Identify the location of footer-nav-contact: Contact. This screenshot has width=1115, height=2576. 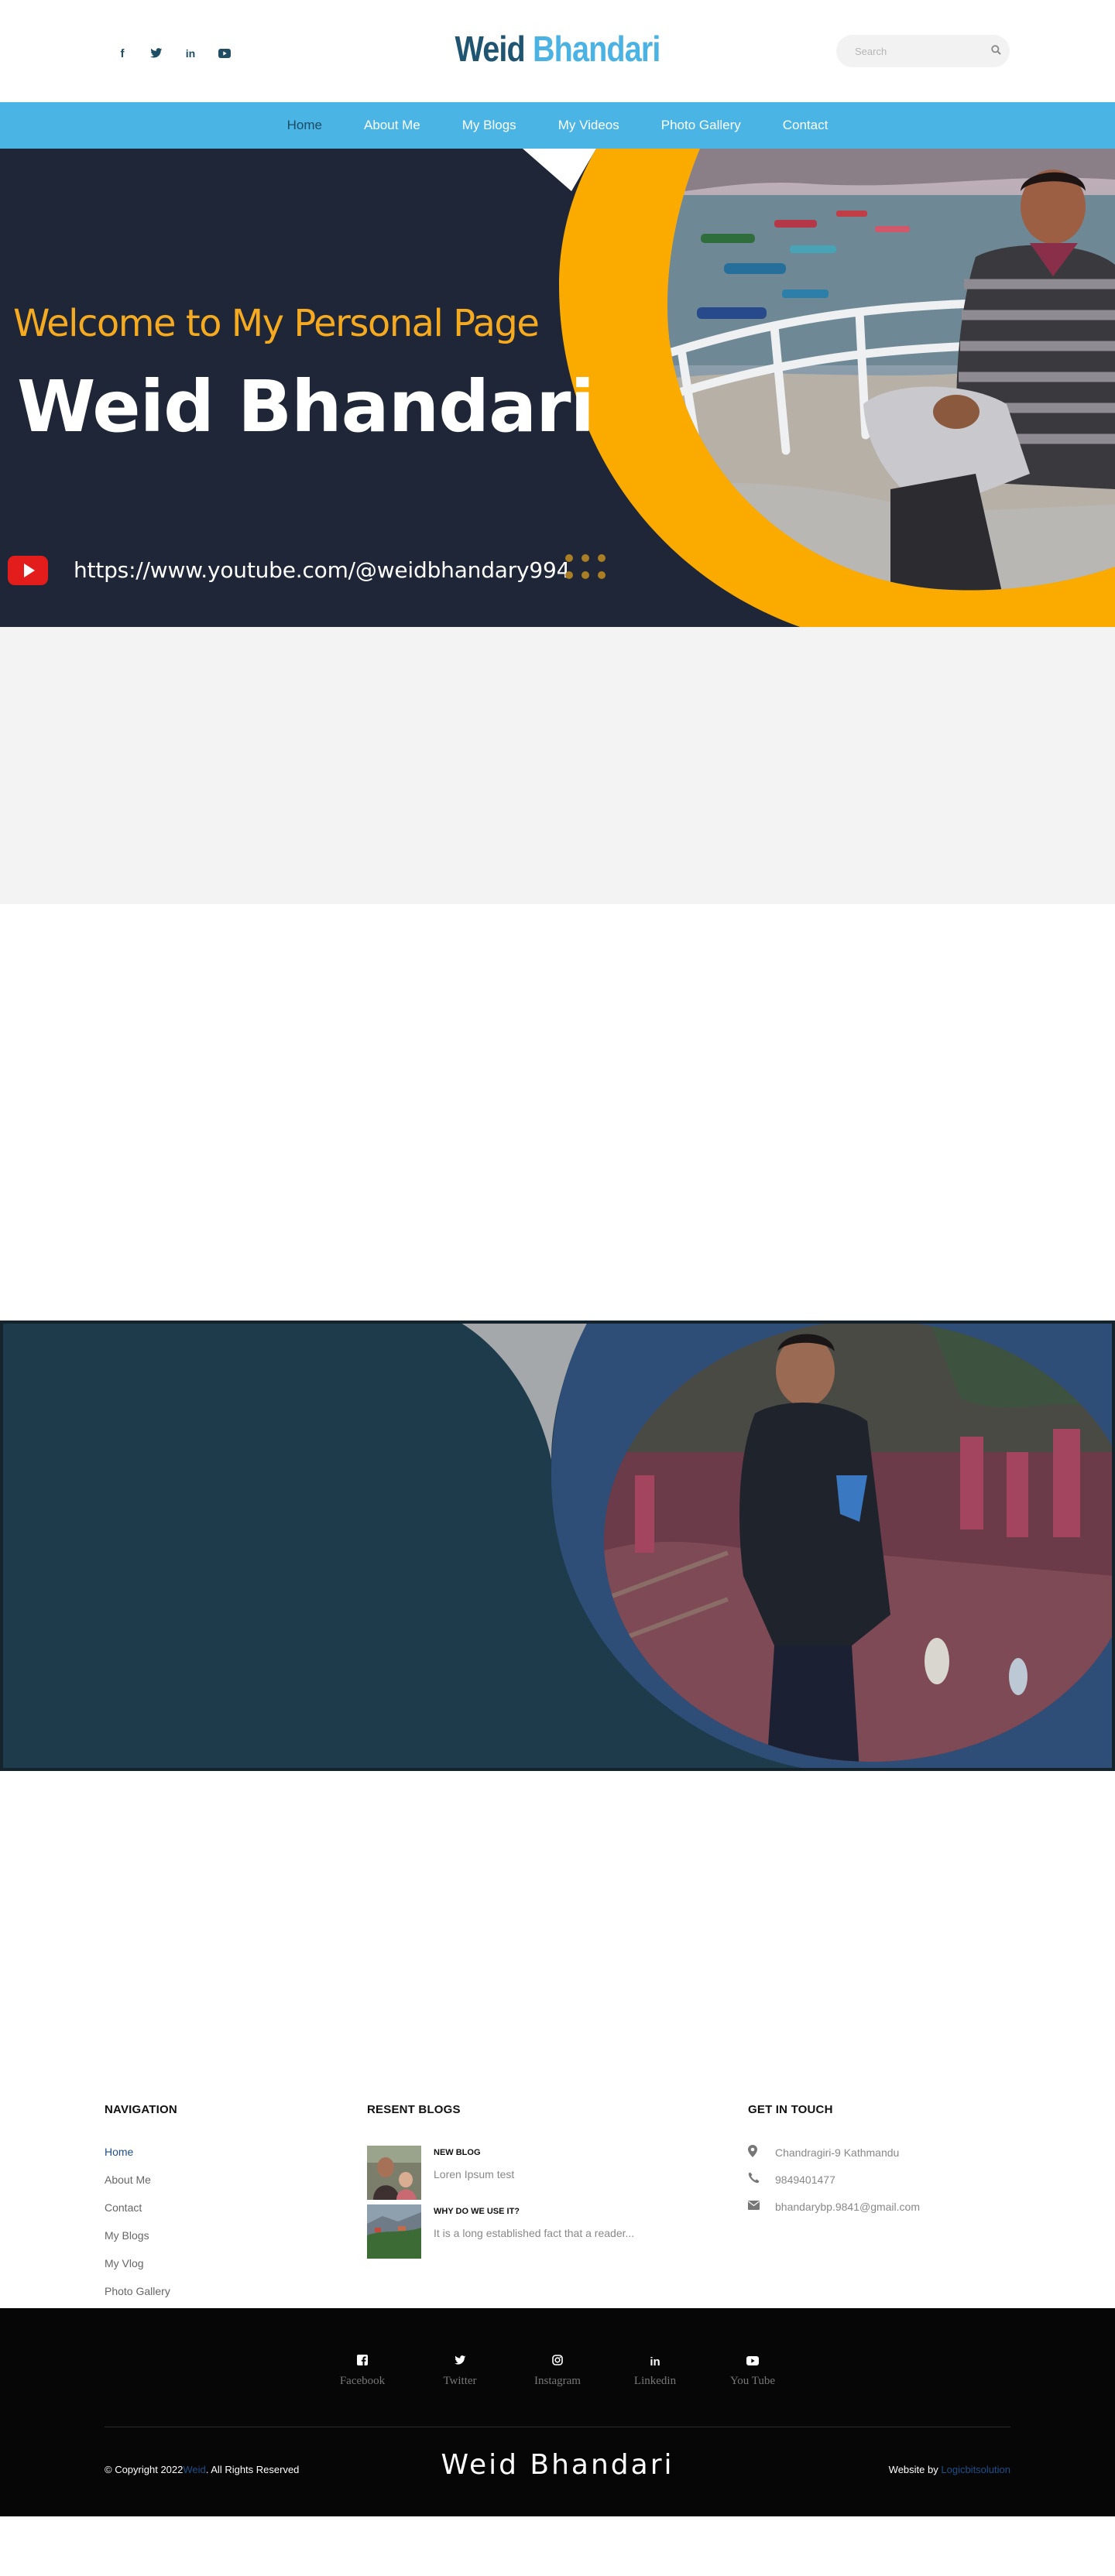
(137, 2215).